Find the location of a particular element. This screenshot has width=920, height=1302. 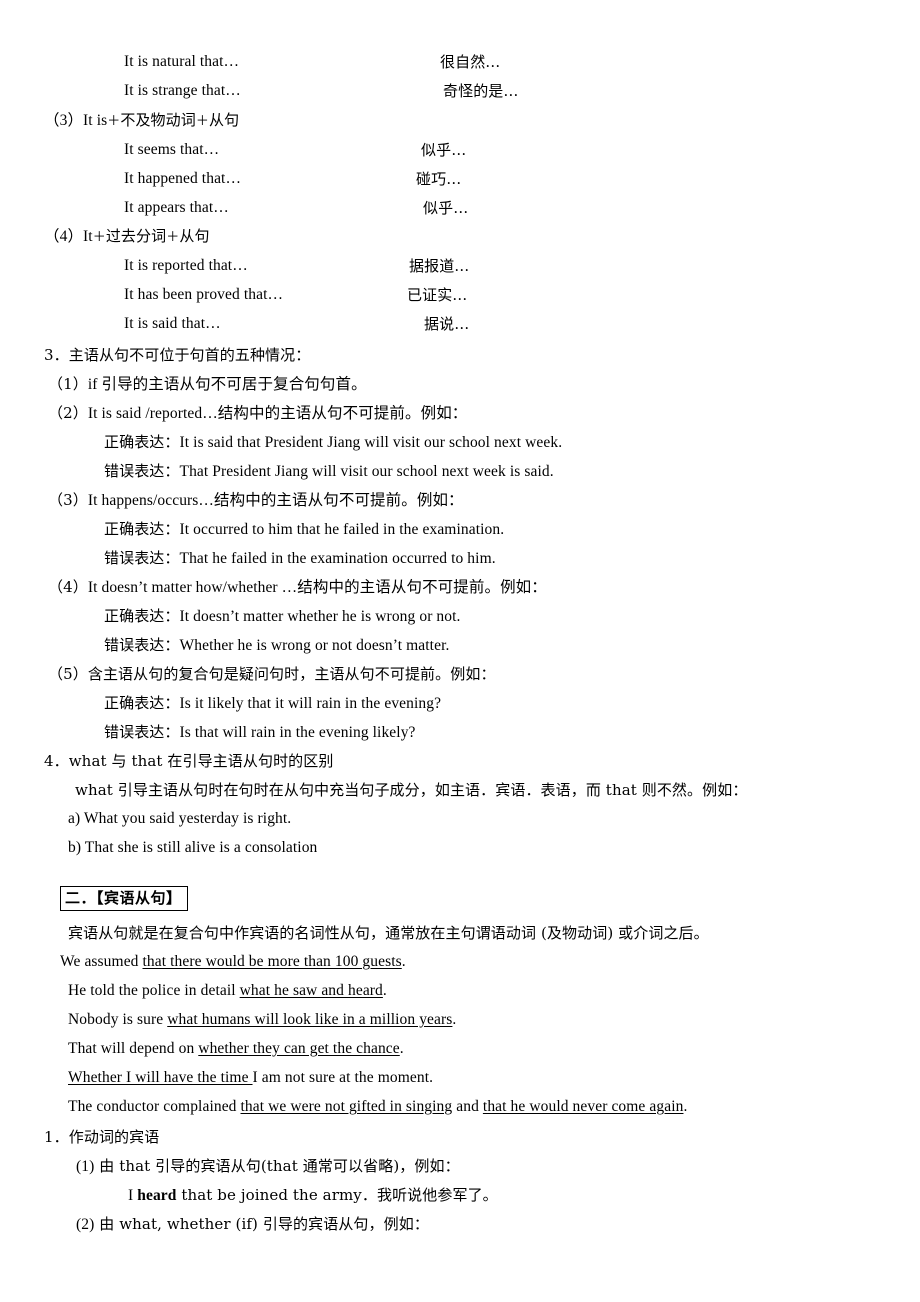

example-clause: Whether I will have the time is located at coordinates (160, 1077).